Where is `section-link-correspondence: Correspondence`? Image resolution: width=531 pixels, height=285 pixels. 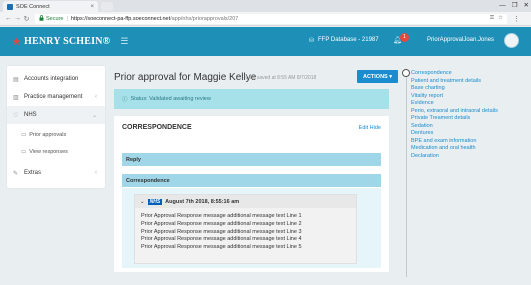
section-link-correspondence: Correspondence is located at coordinates (454, 74).